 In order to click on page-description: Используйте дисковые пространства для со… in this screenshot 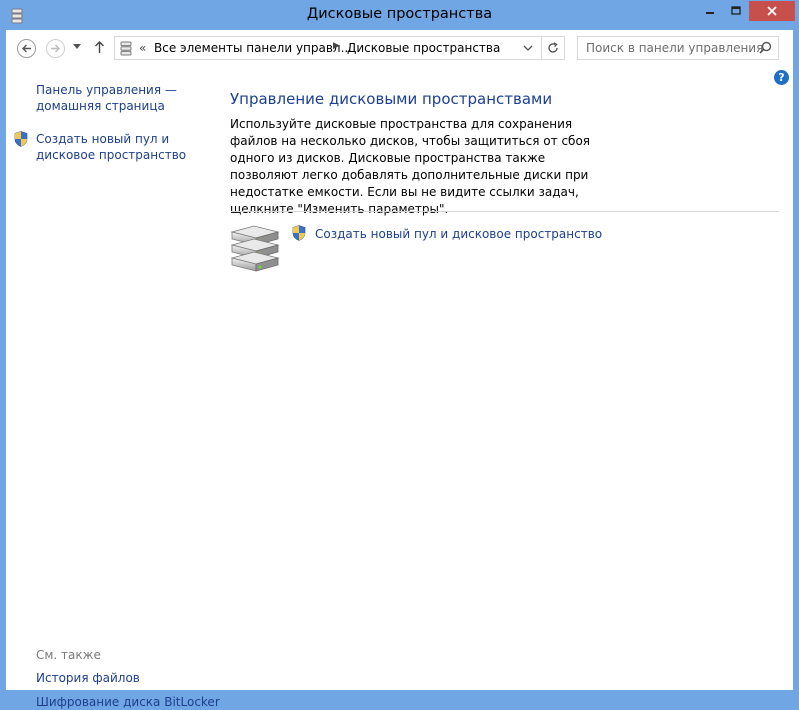, I will do `click(410, 166)`.